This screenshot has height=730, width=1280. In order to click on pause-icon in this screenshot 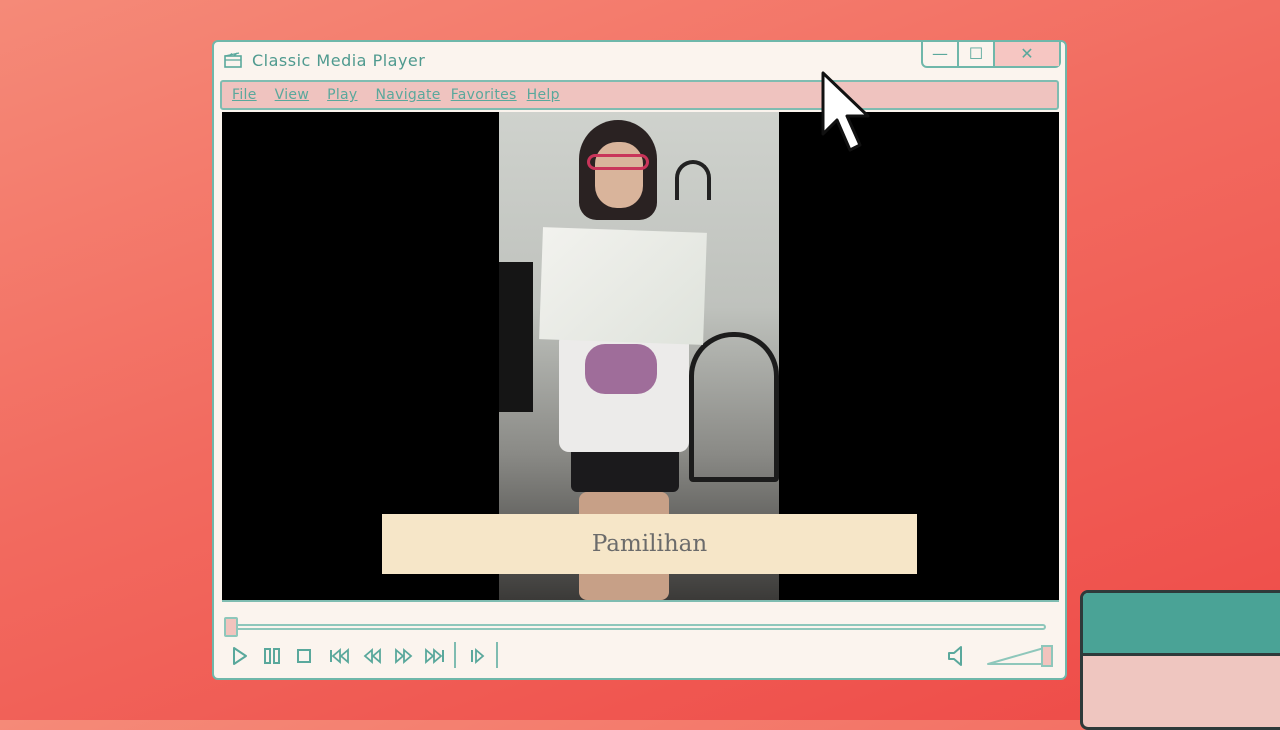, I will do `click(272, 656)`.